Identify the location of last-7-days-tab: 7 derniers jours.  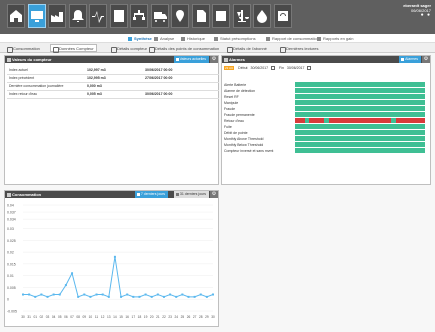
(151, 194).